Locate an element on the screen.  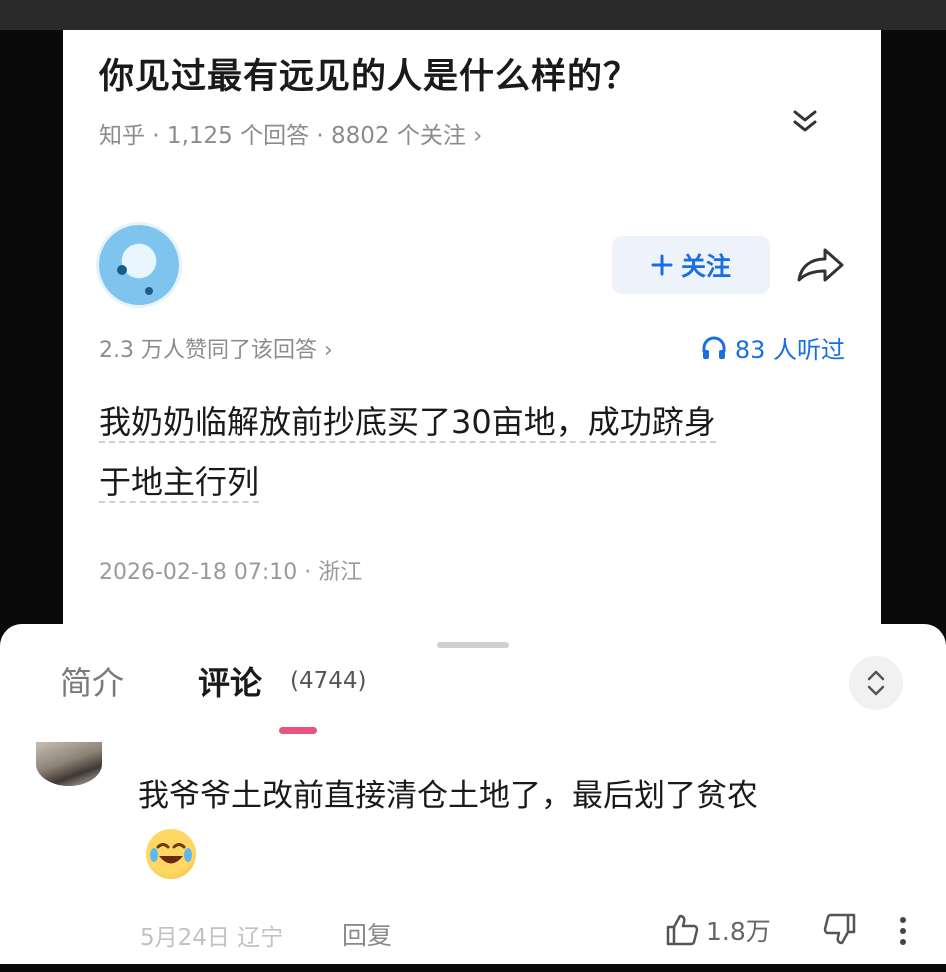
answer-line-1: 我奶奶临解放前抄底买了30亩地，成功跻身 is located at coordinates (407, 423).